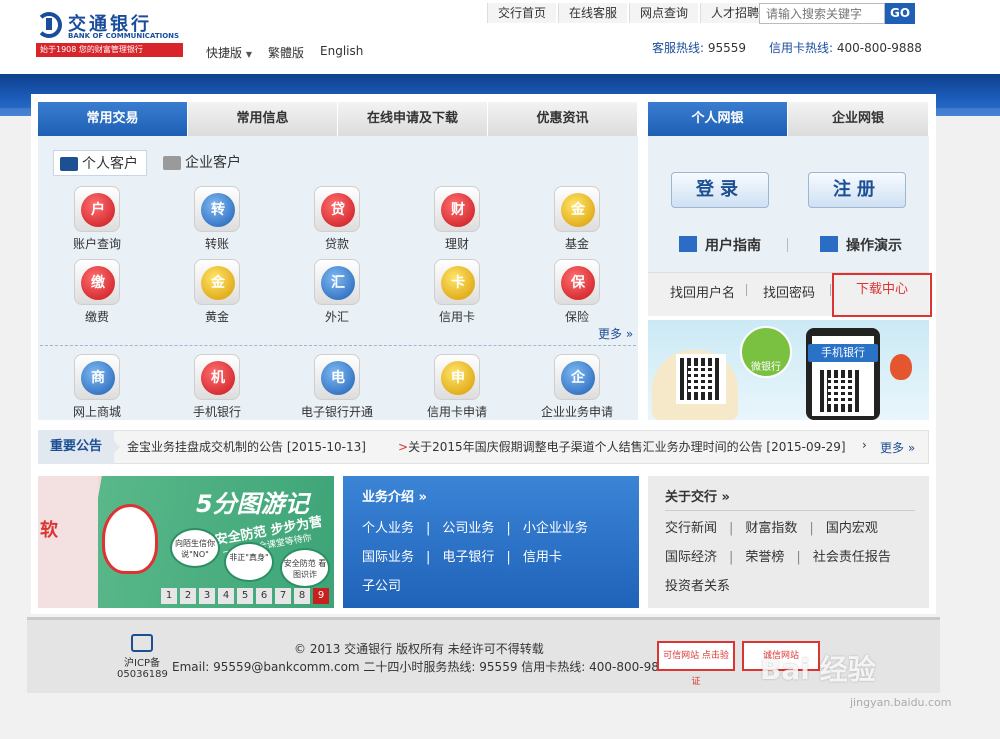 The height and width of the screenshot is (739, 1000). Describe the element at coordinates (341, 52) in the screenshot. I see `english-link: English` at that location.